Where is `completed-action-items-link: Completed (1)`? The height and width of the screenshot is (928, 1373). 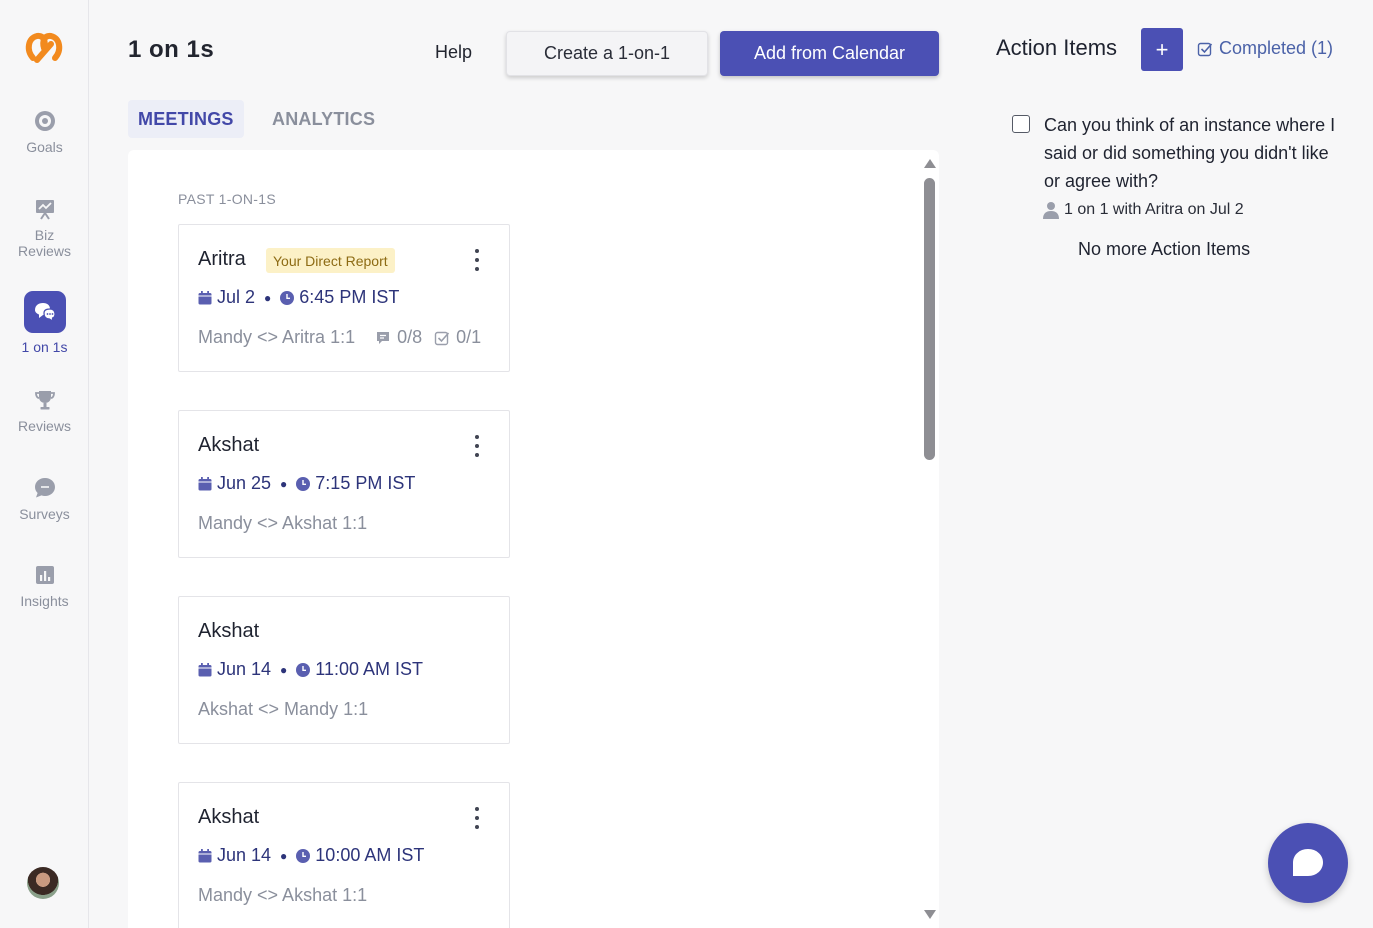 completed-action-items-link: Completed (1) is located at coordinates (1265, 48).